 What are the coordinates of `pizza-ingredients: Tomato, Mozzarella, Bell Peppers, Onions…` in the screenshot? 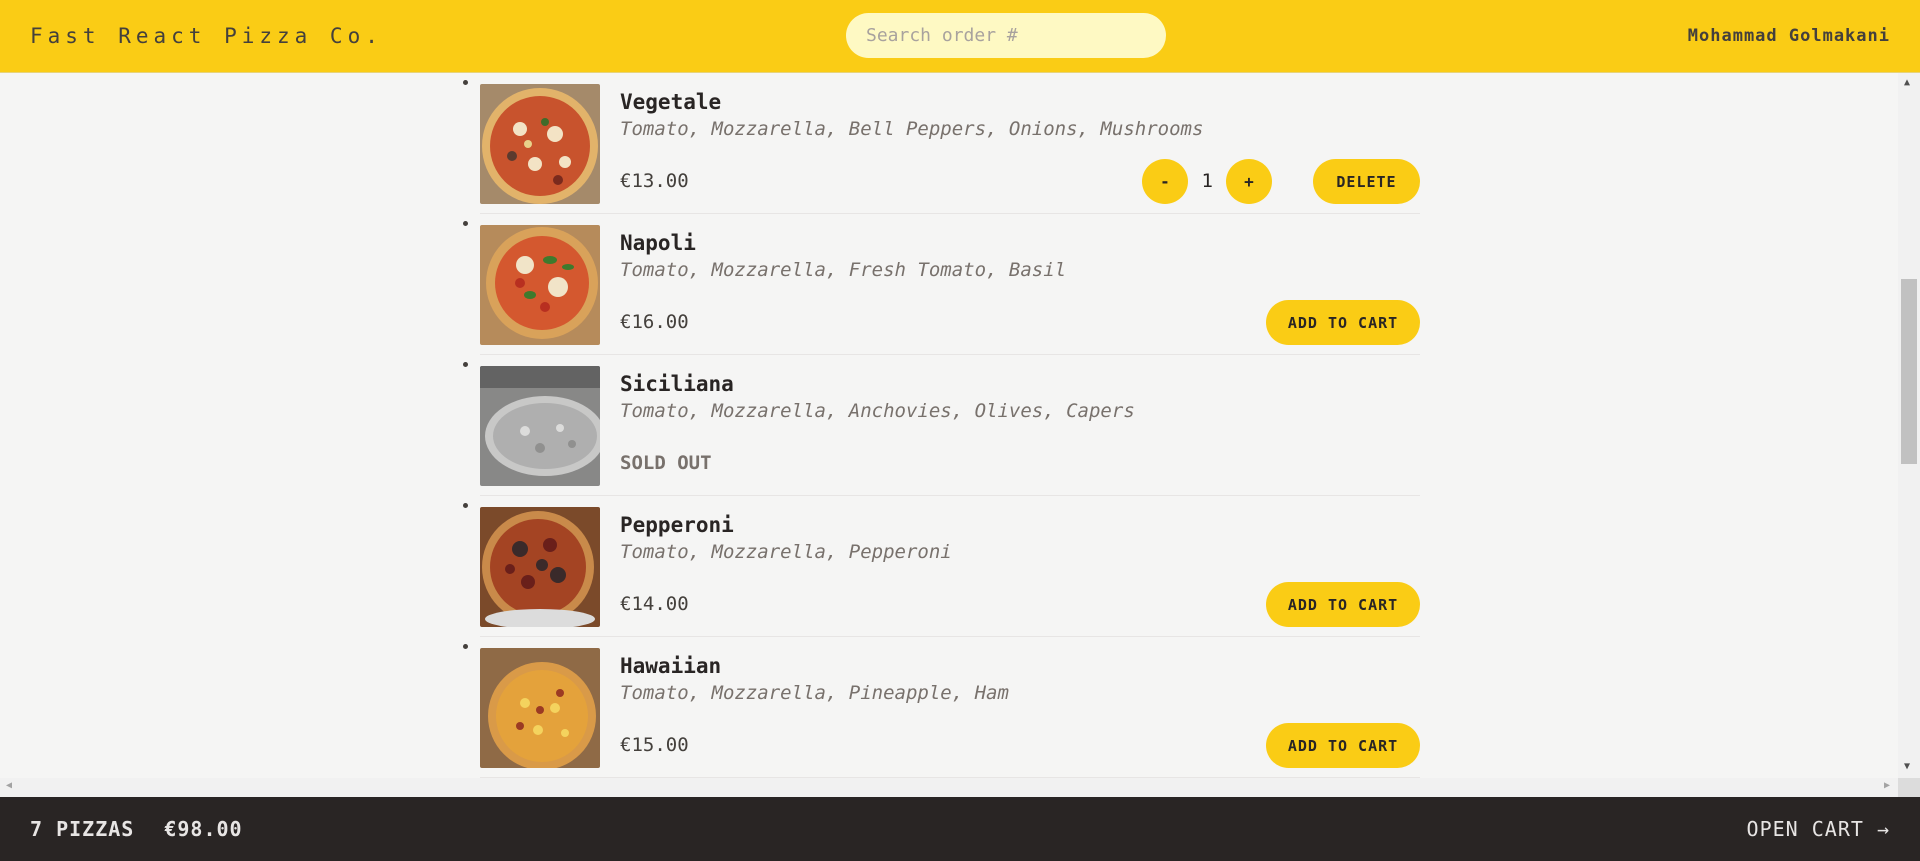 It's located at (912, 129).